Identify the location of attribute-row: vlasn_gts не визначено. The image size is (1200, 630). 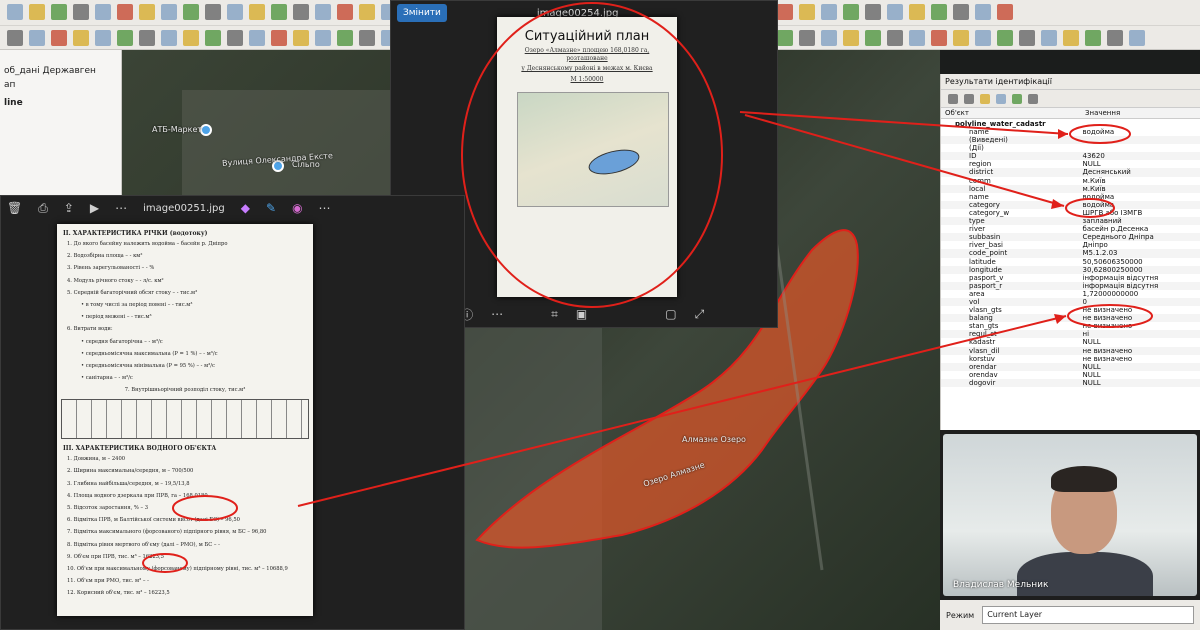
(1070, 310).